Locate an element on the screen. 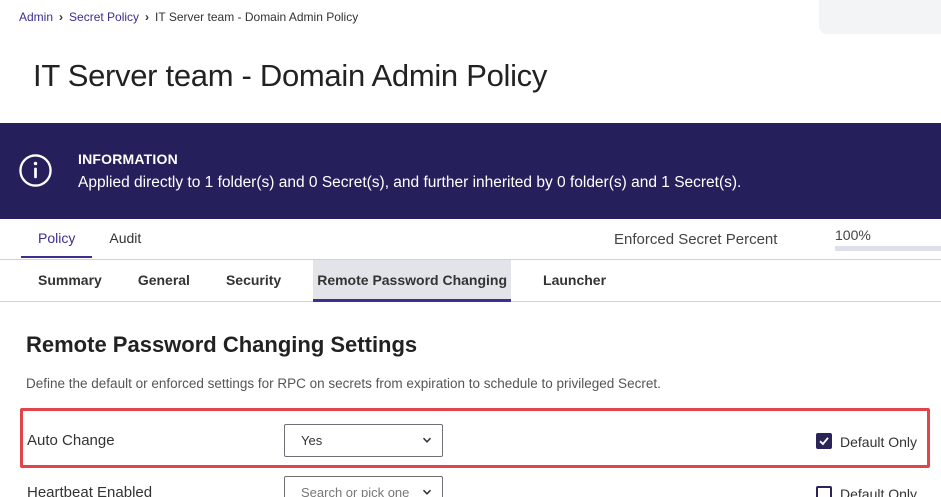  auto-change-default-only-label: Default Only is located at coordinates (879, 442).